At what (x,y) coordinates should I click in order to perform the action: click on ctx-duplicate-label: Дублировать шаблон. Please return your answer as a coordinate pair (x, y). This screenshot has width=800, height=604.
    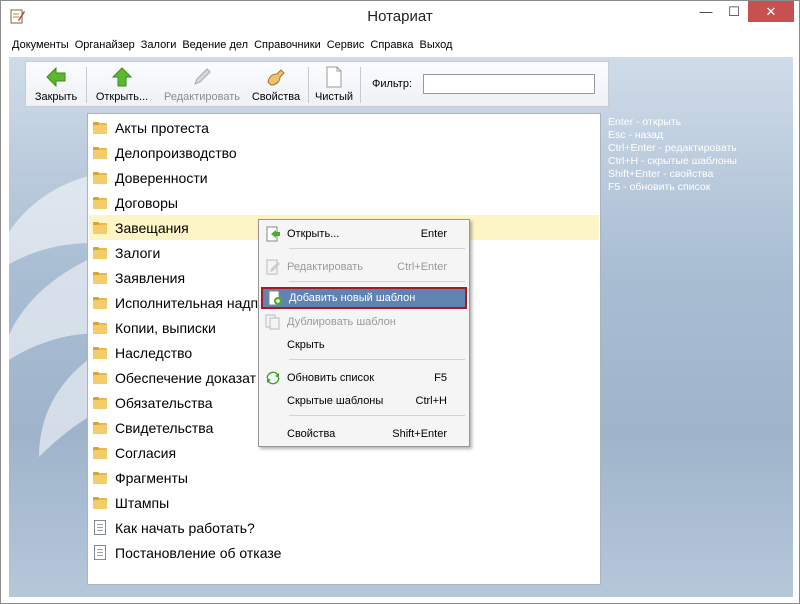
    Looking at the image, I should click on (341, 322).